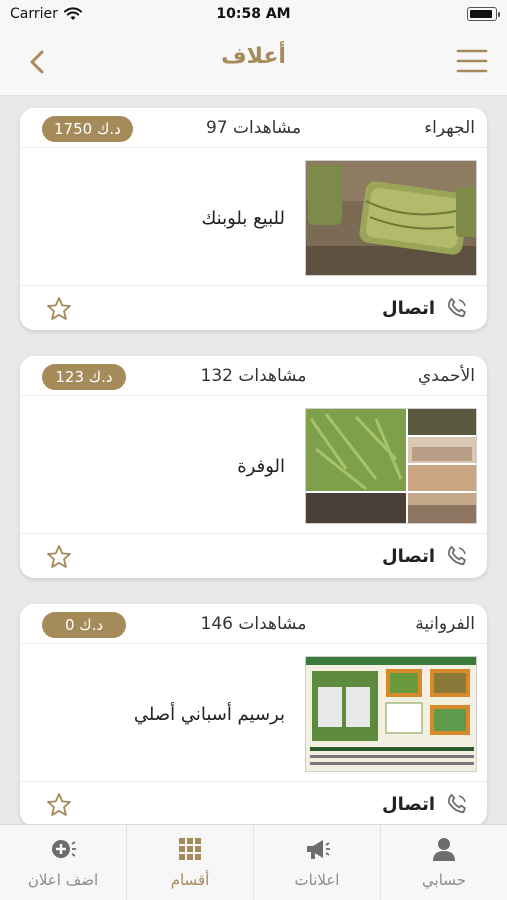 This screenshot has height=900, width=507. I want to click on tab-categories: أقسام, so click(189, 862).